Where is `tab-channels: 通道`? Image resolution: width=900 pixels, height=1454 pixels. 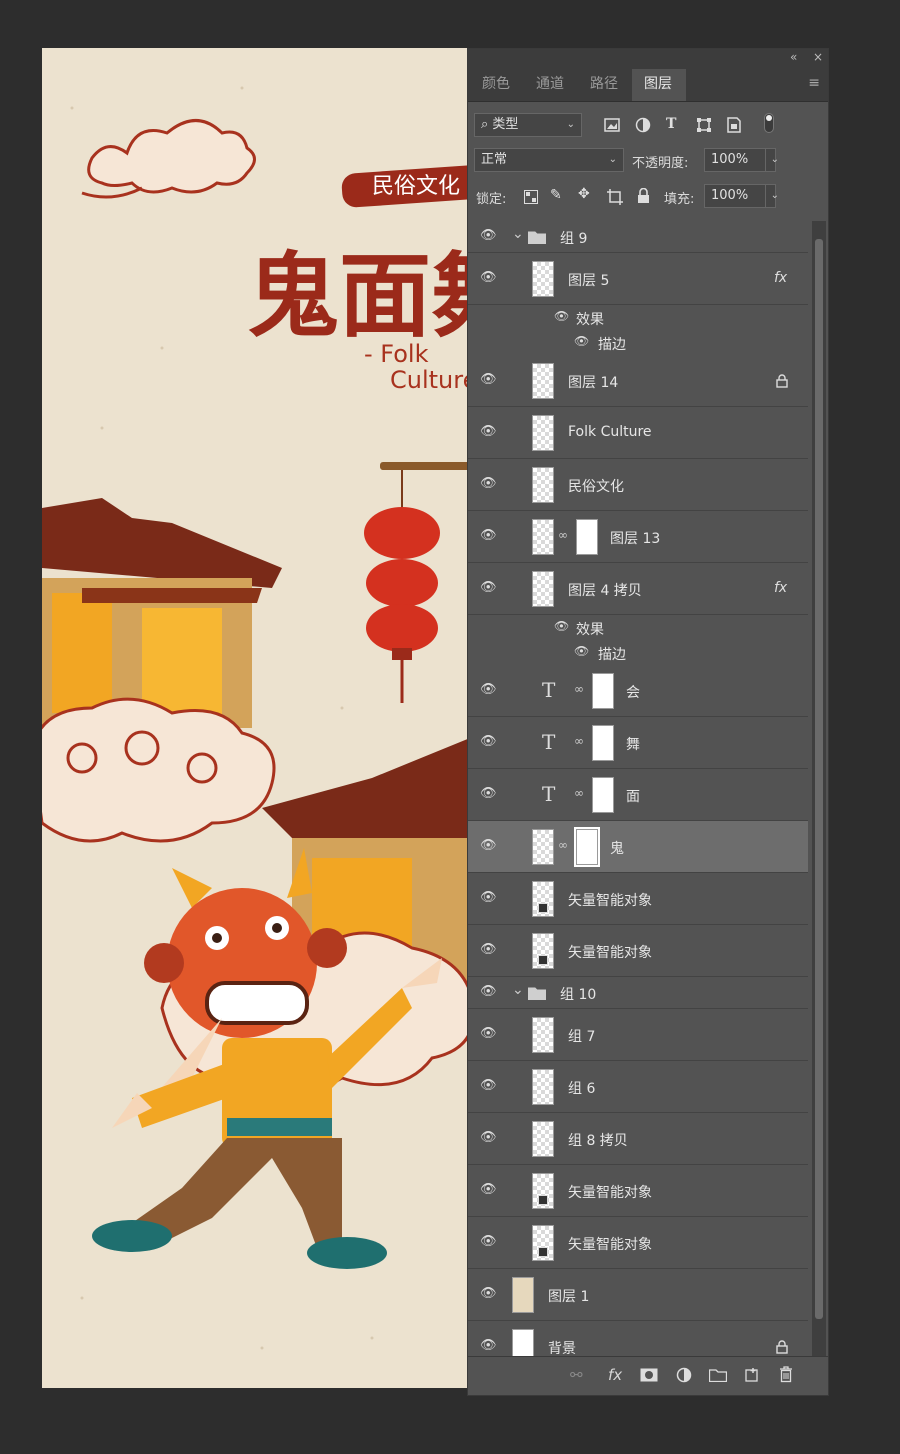
tab-channels: 通道 is located at coordinates (550, 85).